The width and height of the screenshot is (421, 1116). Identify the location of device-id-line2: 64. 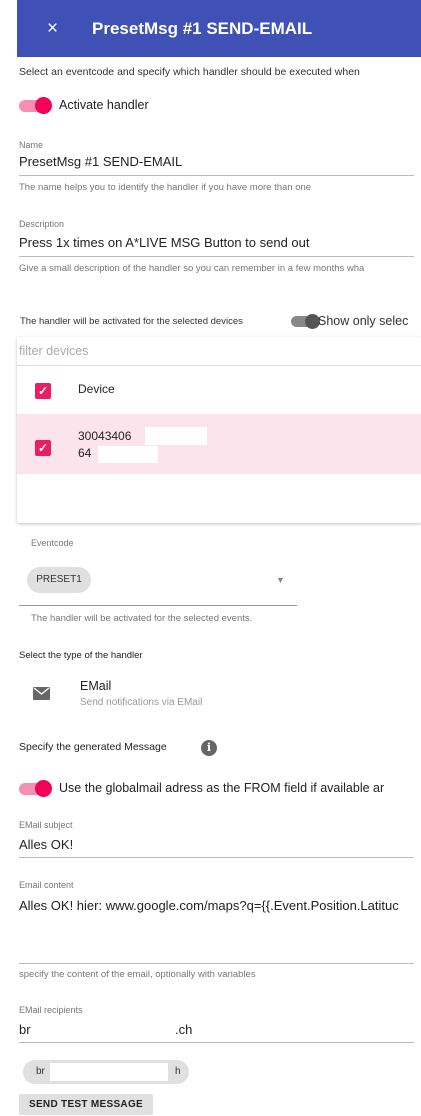
(85, 453).